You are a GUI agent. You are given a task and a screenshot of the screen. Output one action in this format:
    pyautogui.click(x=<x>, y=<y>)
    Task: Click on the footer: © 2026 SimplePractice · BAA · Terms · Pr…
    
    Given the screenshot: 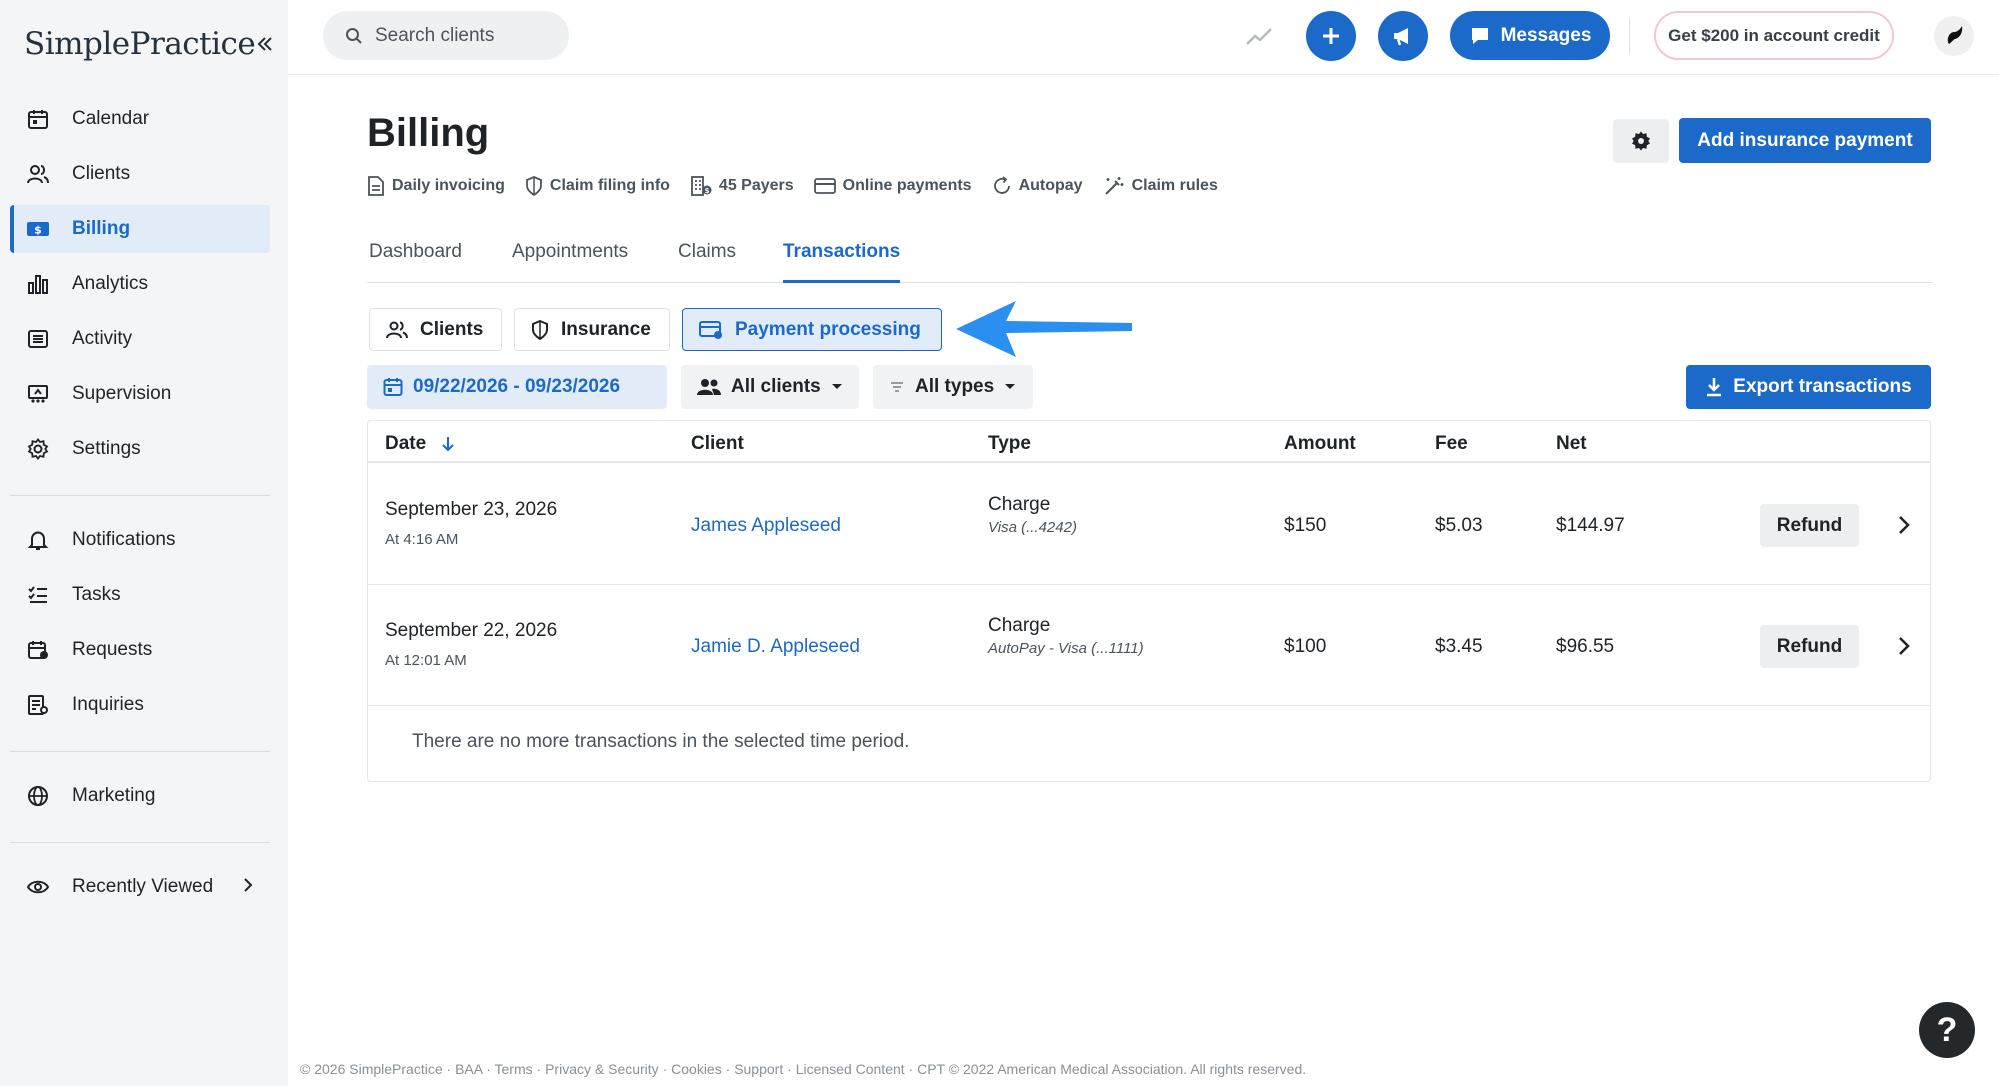 What is the action you would take?
    pyautogui.click(x=803, y=1069)
    